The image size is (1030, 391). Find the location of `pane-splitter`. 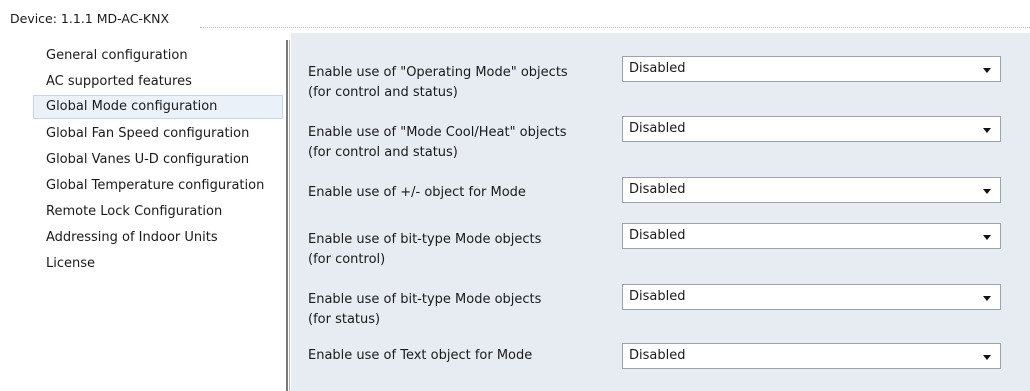

pane-splitter is located at coordinates (287, 215).